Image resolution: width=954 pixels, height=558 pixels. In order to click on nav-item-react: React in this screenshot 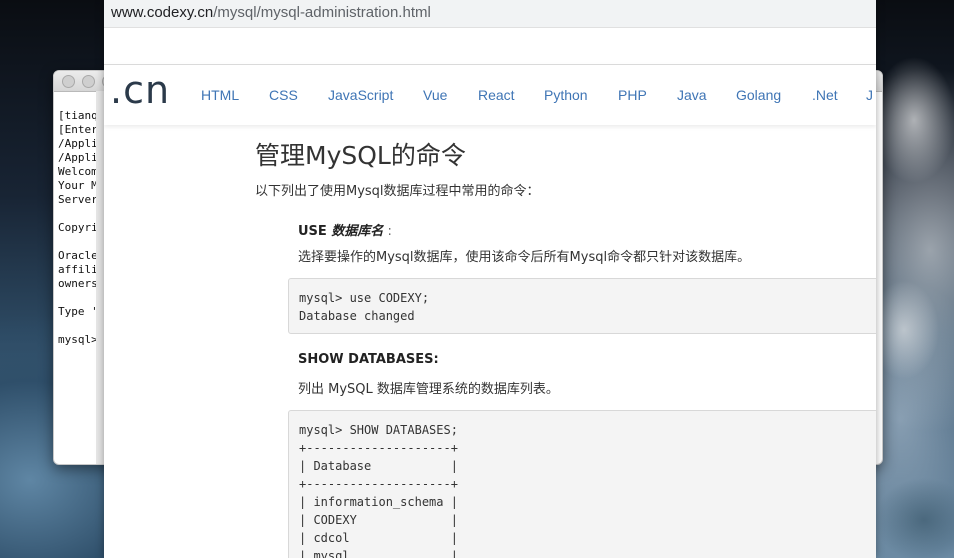, I will do `click(496, 95)`.